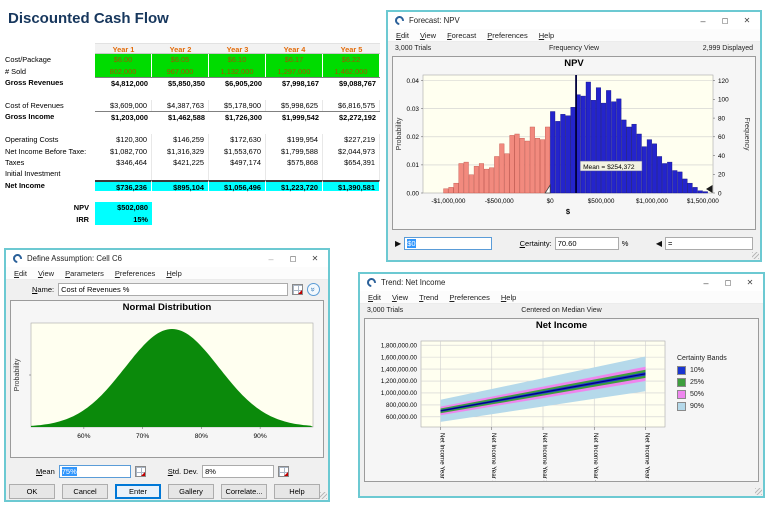  Describe the element at coordinates (123, 151) in the screenshot. I see `table-cell: $1,082,700` at that location.